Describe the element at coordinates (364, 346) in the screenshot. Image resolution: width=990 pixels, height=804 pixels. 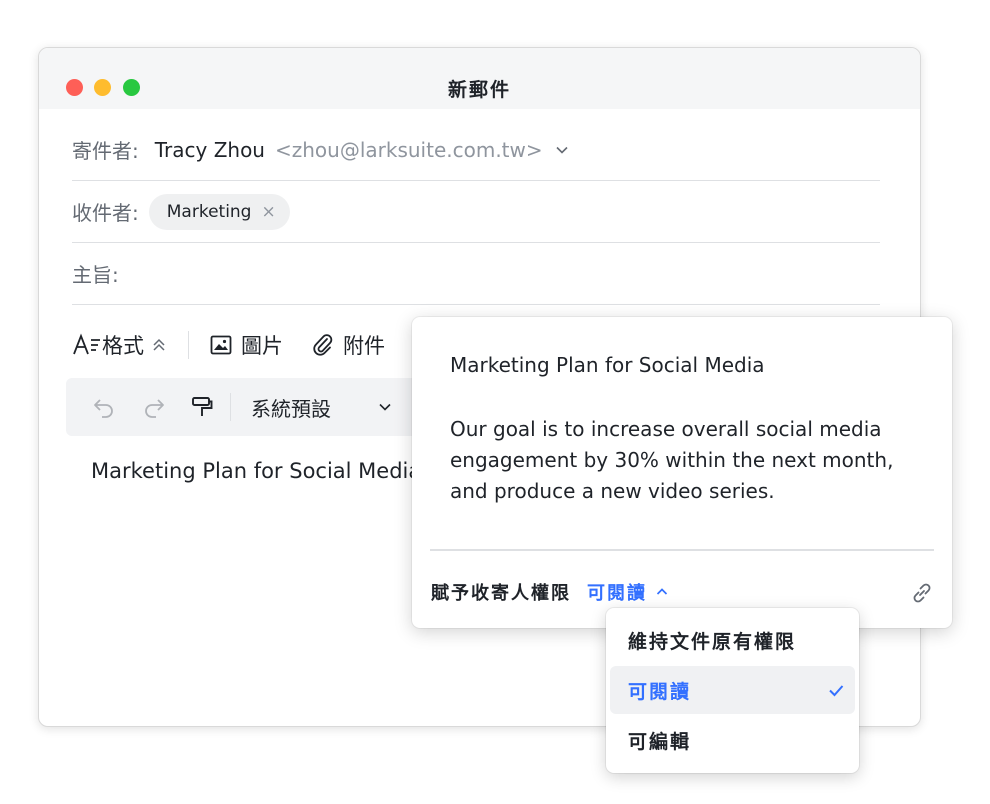
I see `attach-label: 附件` at that location.